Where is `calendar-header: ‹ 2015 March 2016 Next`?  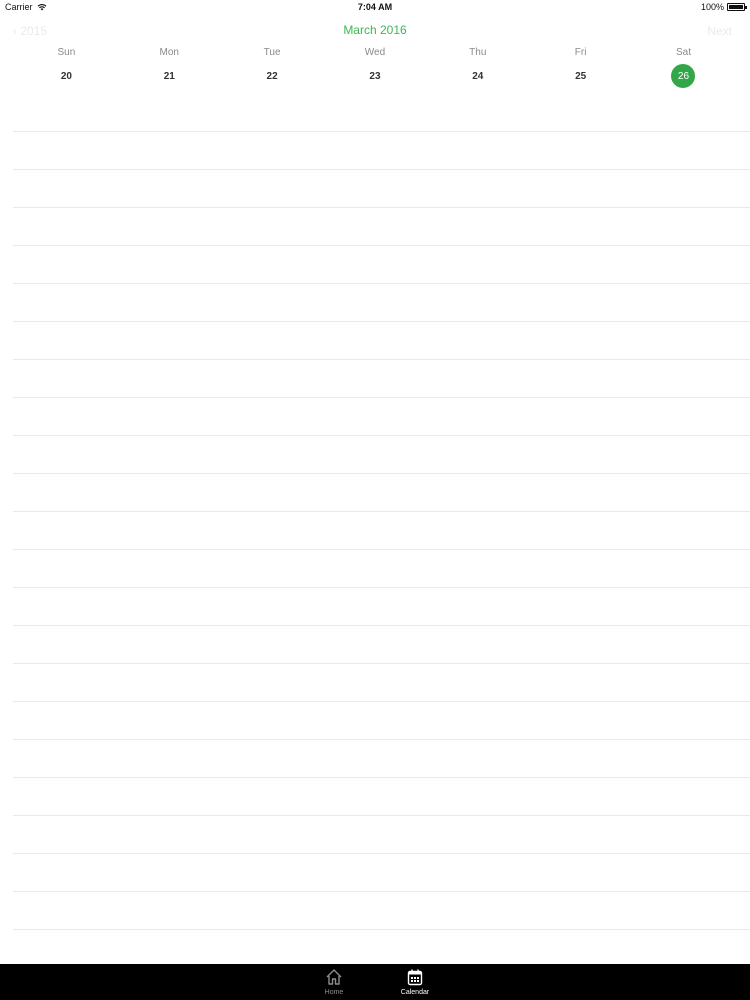 calendar-header: ‹ 2015 March 2016 Next is located at coordinates (375, 30).